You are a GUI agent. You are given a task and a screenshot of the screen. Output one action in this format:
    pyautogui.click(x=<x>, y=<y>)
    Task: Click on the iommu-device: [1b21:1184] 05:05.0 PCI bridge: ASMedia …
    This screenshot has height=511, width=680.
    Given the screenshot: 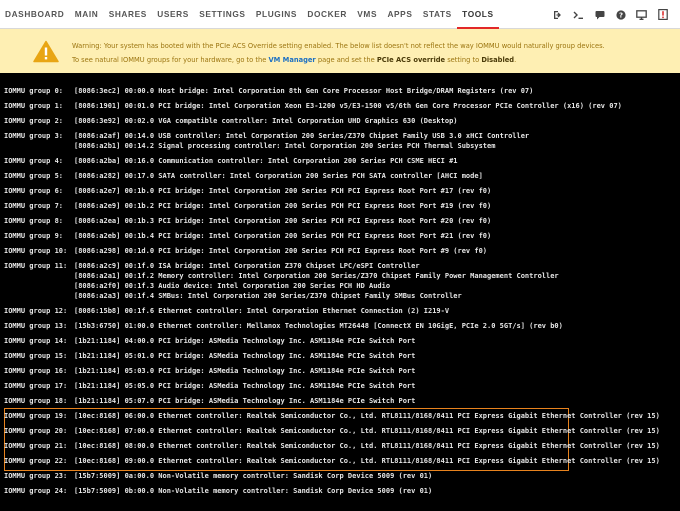 What is the action you would take?
    pyautogui.click(x=245, y=386)
    